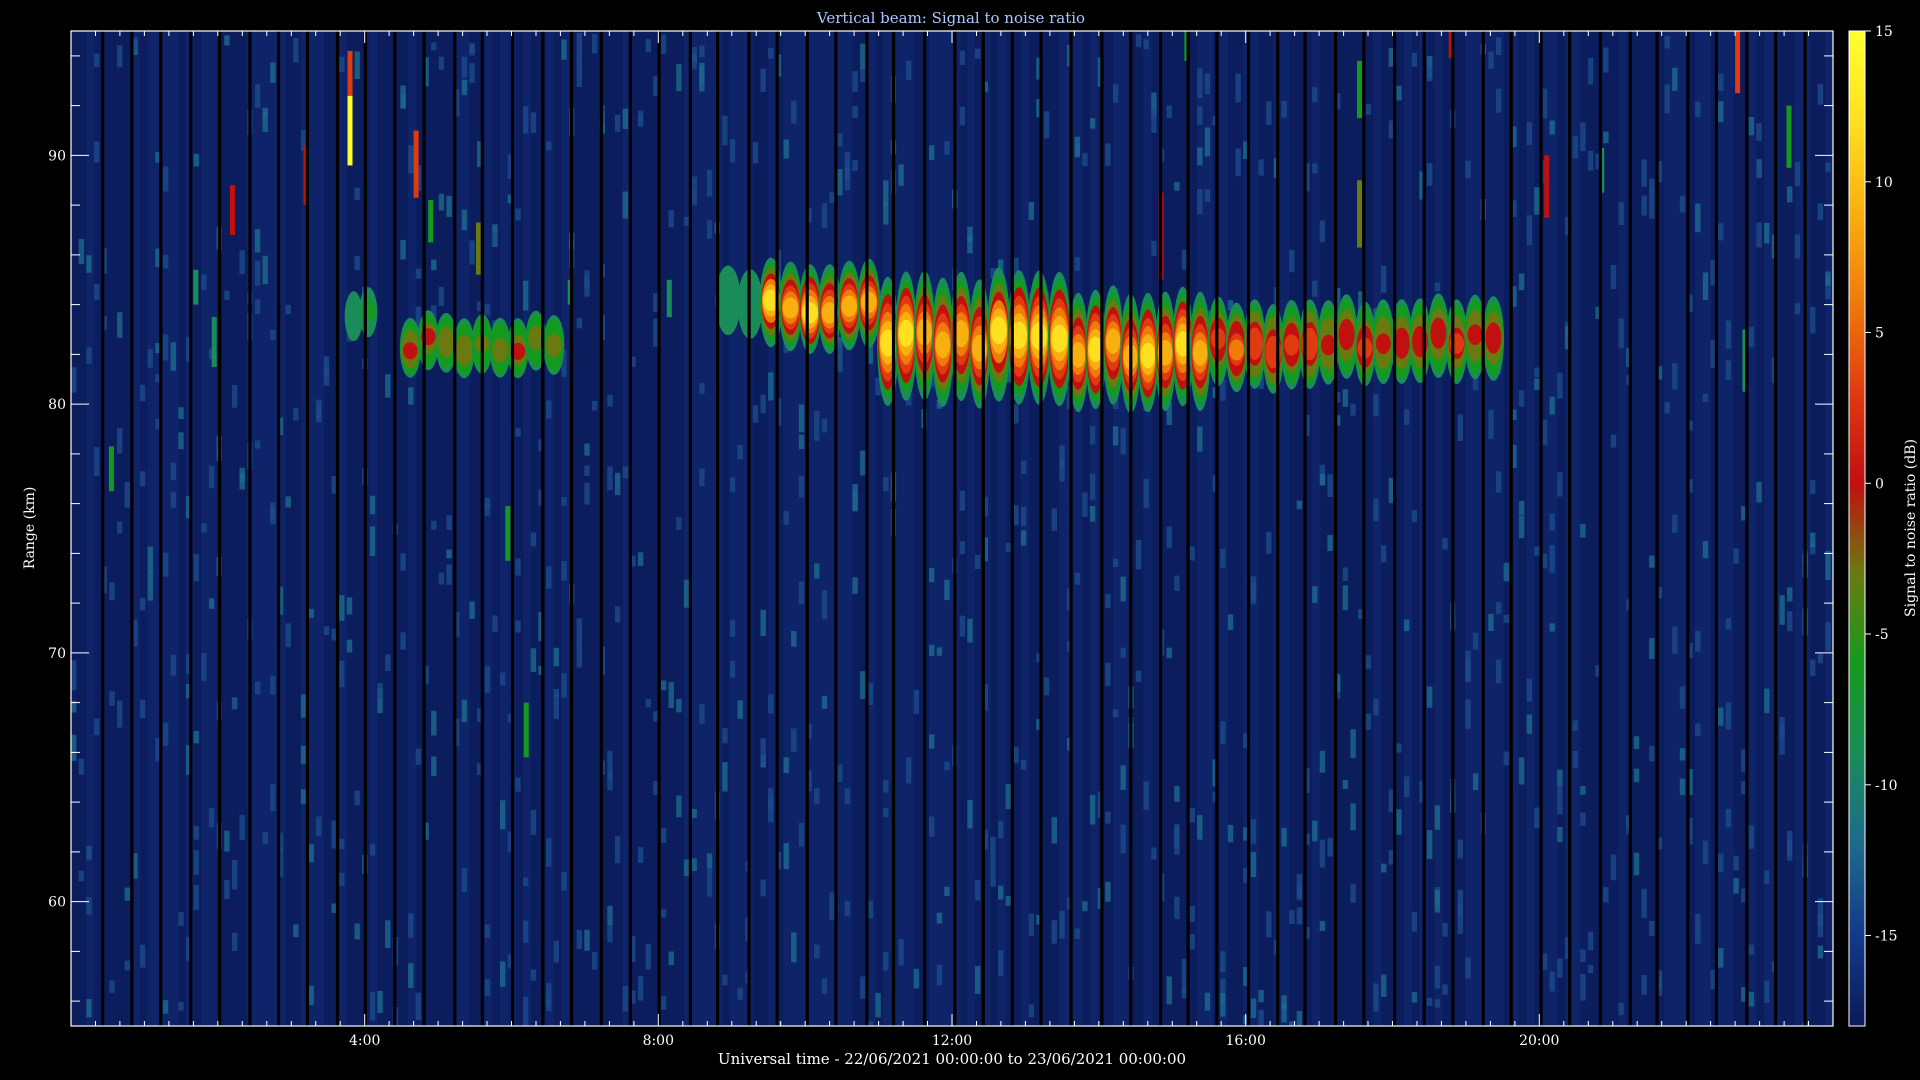 Image resolution: width=1920 pixels, height=1080 pixels. I want to click on isolated-echo, so click(1359, 89).